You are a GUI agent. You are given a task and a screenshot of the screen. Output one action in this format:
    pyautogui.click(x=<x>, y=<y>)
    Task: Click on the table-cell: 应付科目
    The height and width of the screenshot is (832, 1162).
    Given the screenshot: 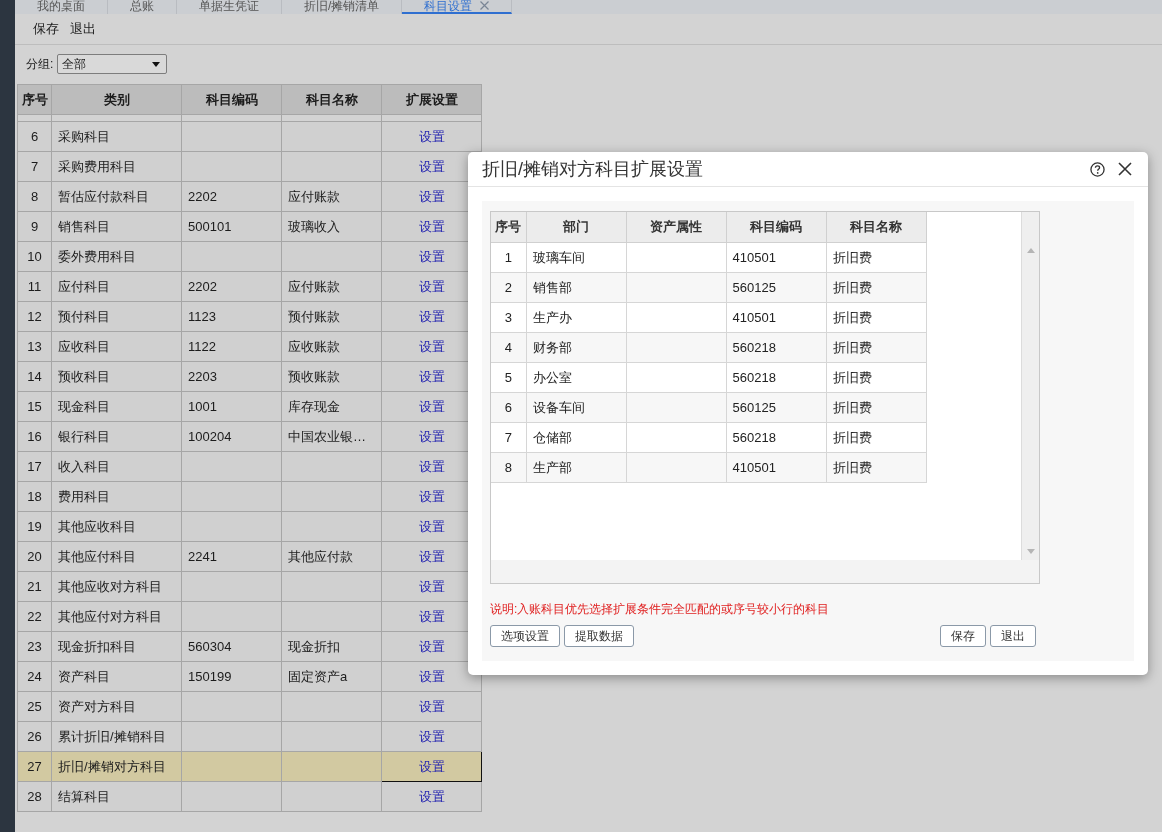 What is the action you would take?
    pyautogui.click(x=116, y=286)
    